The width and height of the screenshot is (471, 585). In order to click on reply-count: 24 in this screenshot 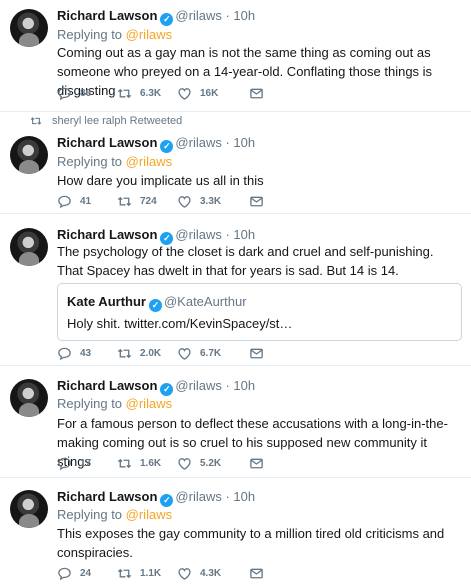, I will do `click(86, 573)`.